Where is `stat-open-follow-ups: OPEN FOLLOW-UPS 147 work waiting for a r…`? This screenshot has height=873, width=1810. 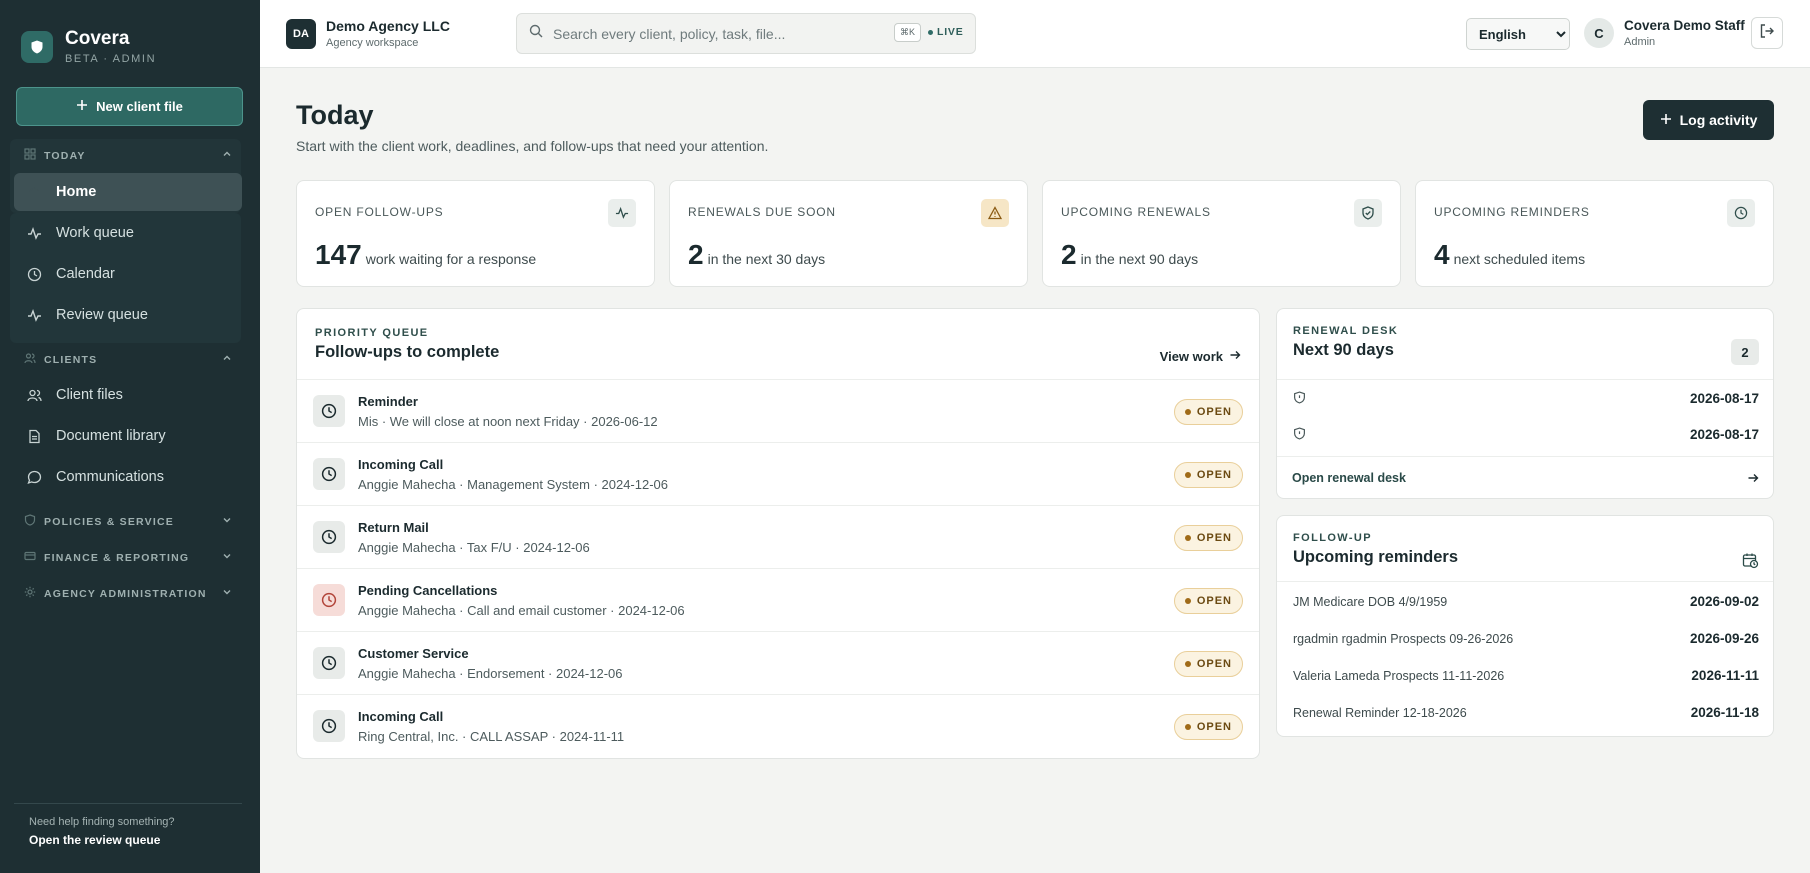
stat-open-follow-ups: OPEN FOLLOW-UPS 147 work waiting for a r… is located at coordinates (475, 233).